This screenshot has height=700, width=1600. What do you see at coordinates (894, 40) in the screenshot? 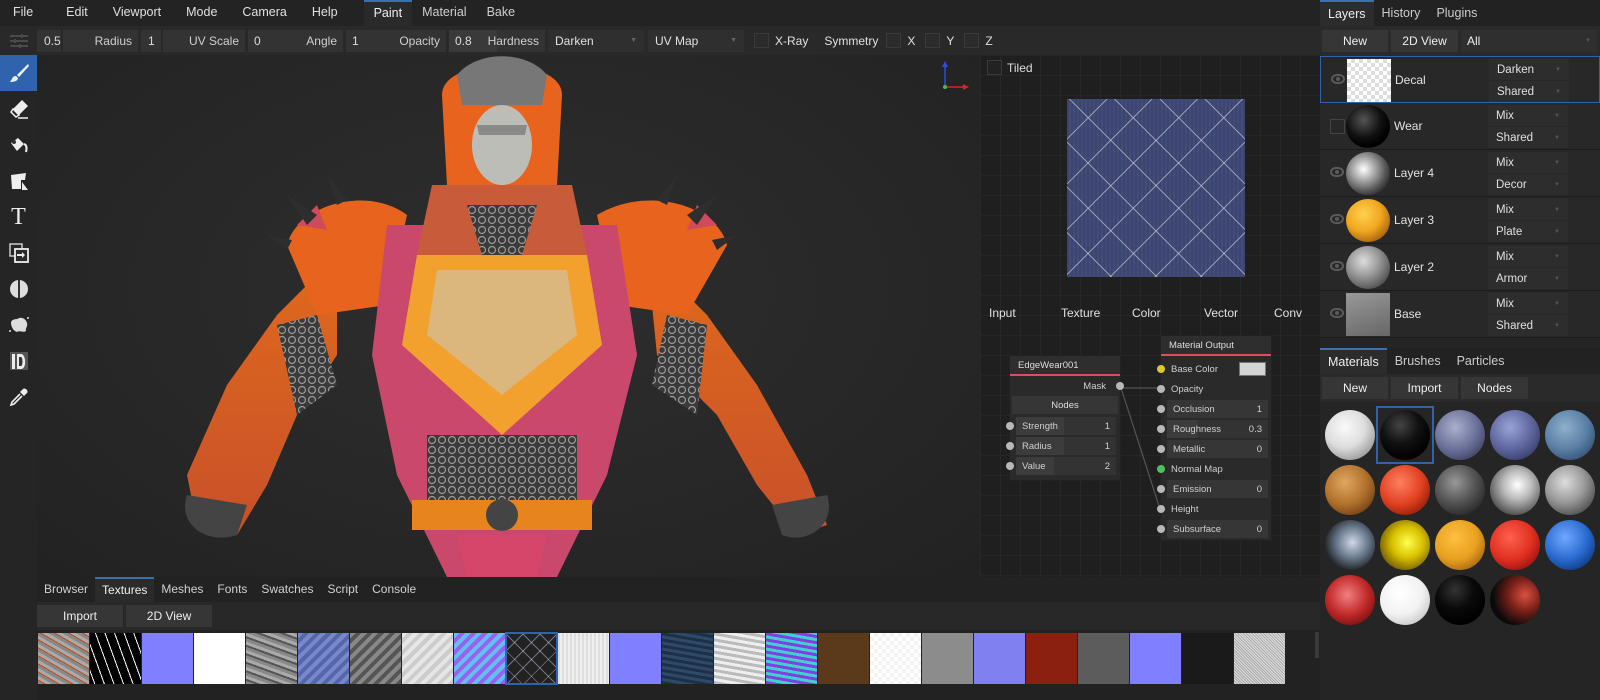
I see `symmetry-x-checkbox` at bounding box center [894, 40].